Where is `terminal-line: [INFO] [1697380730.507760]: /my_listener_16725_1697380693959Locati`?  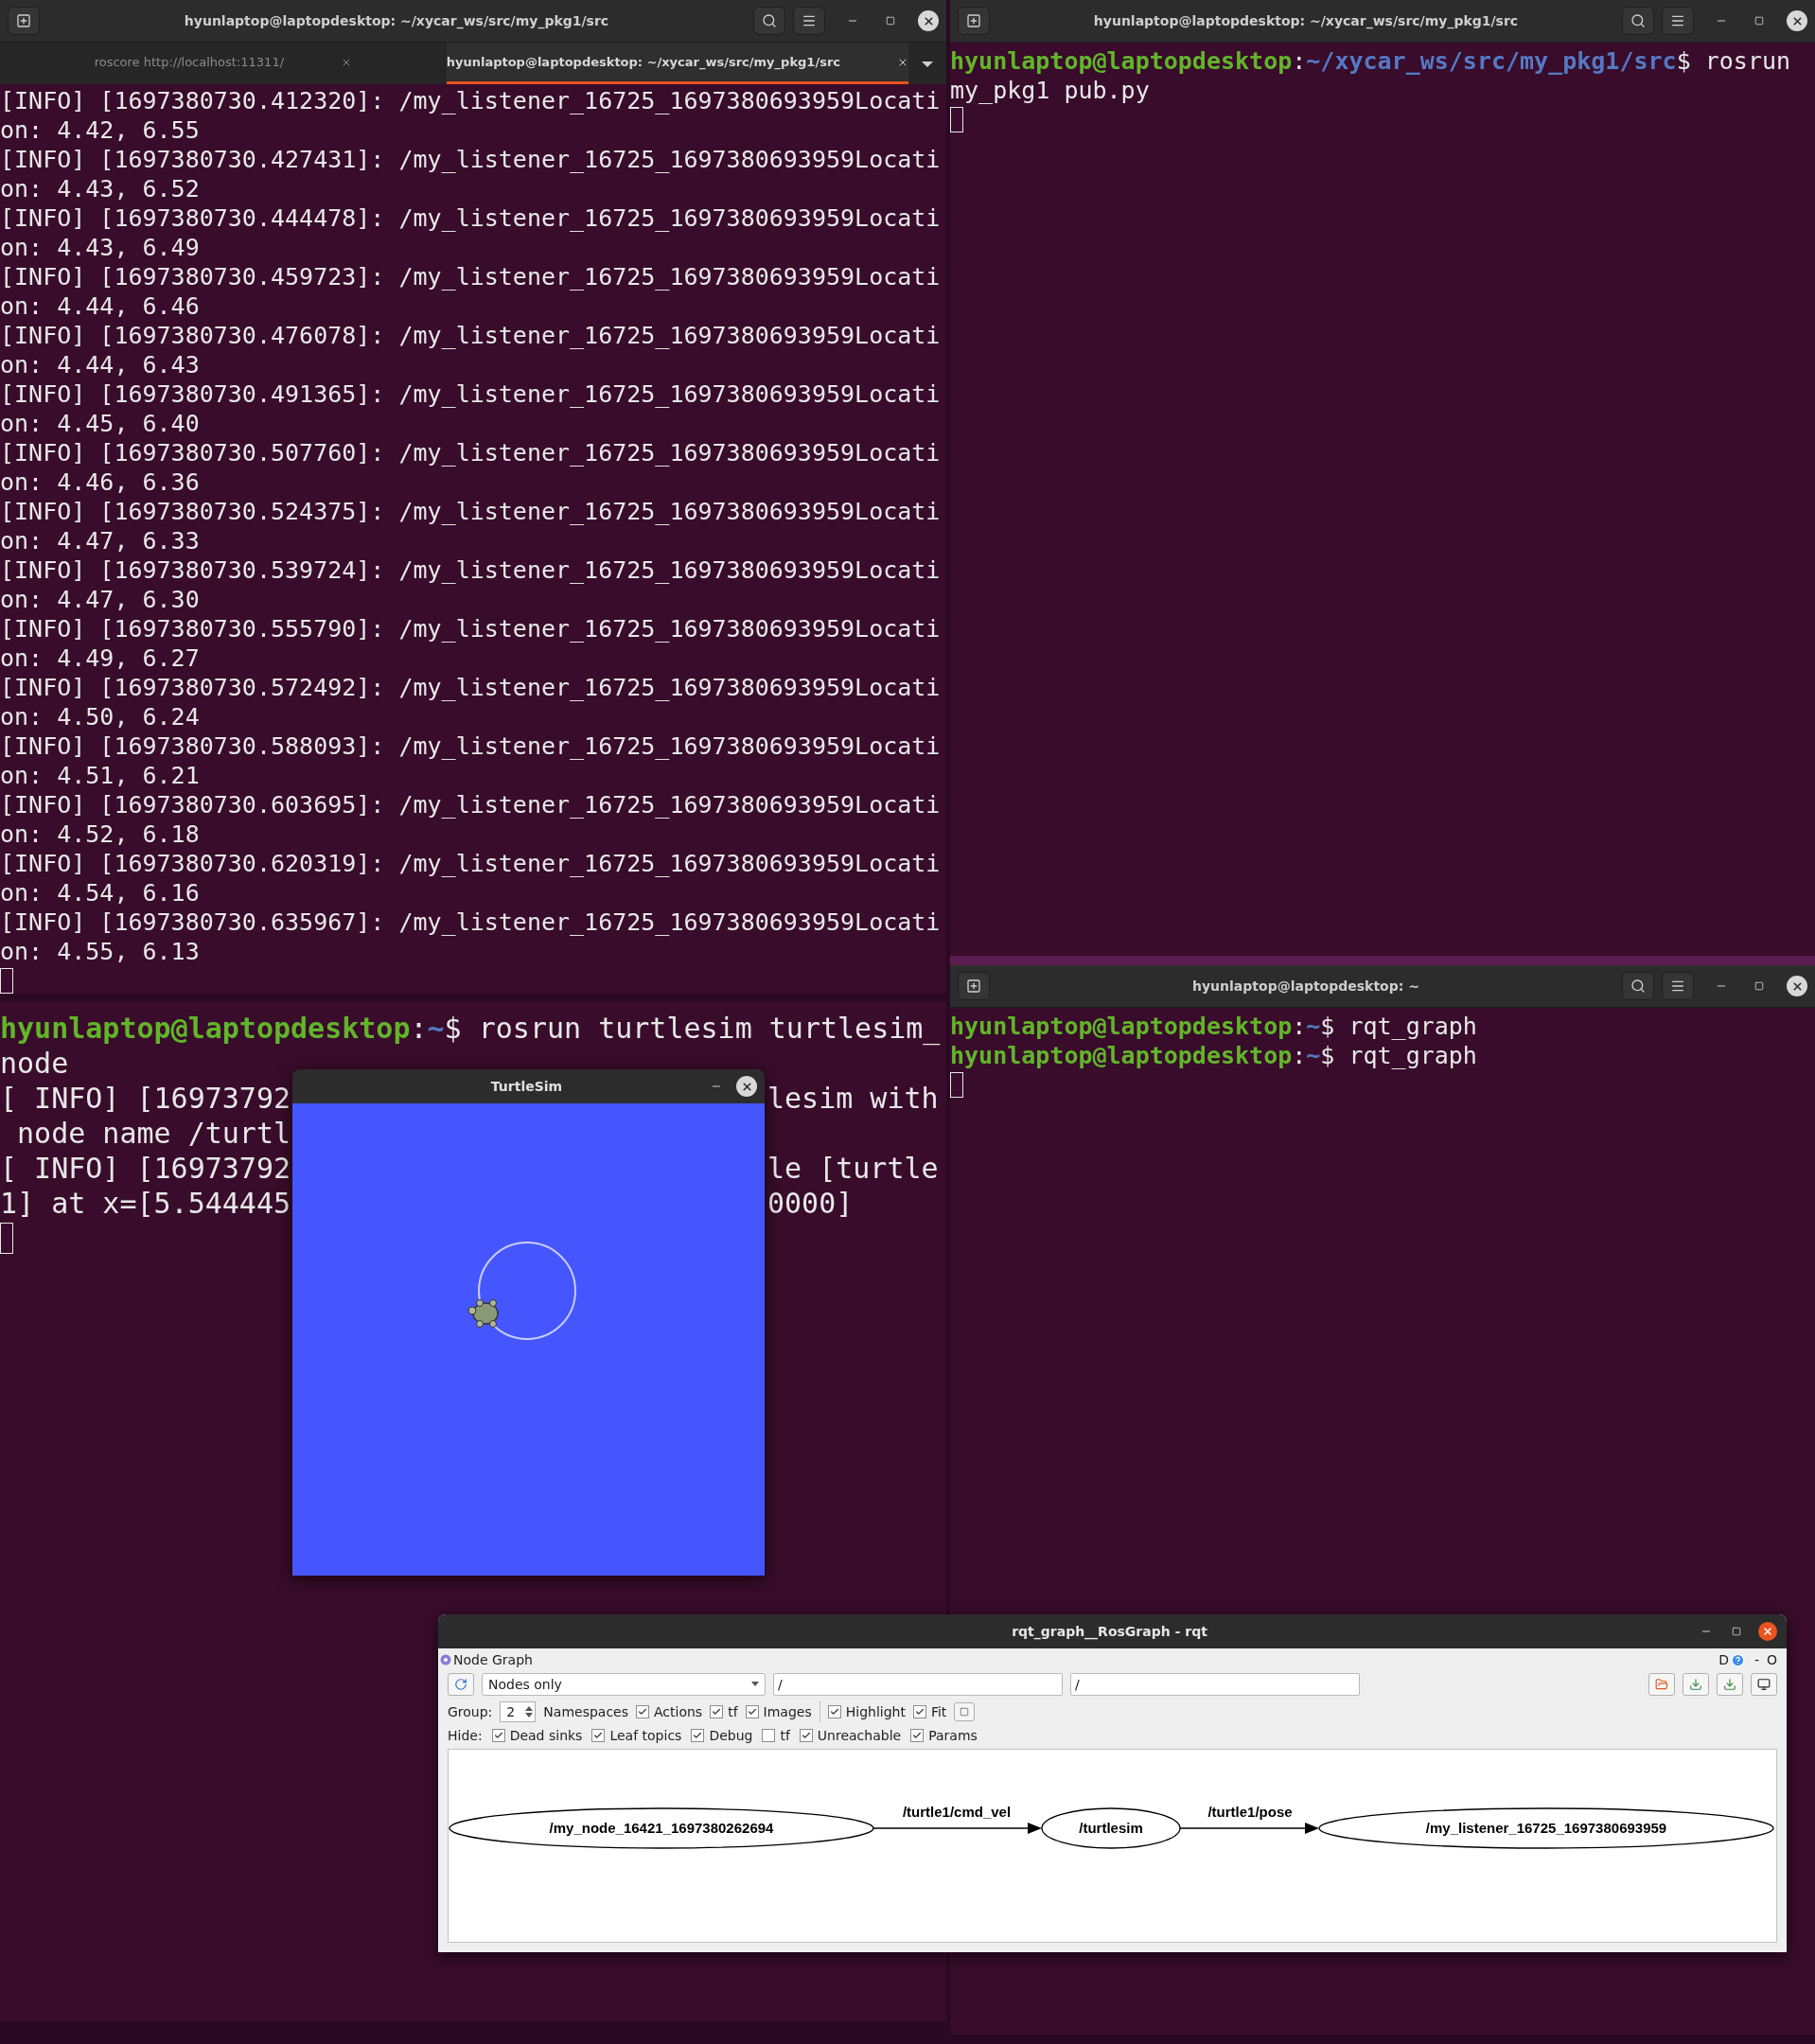
terminal-line: [INFO] [1697380730.507760]: /my_listener_16725_1697380693959Locati is located at coordinates (471, 452).